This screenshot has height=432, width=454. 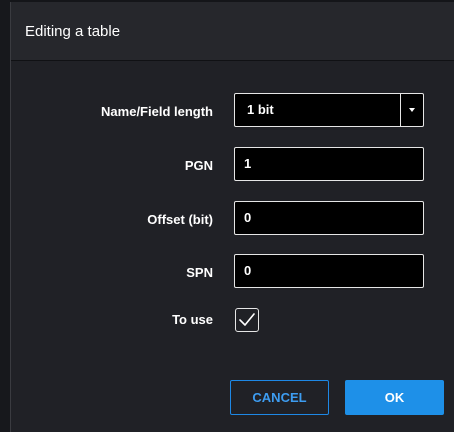 I want to click on name-field-length-select: 1 bit, so click(x=329, y=110).